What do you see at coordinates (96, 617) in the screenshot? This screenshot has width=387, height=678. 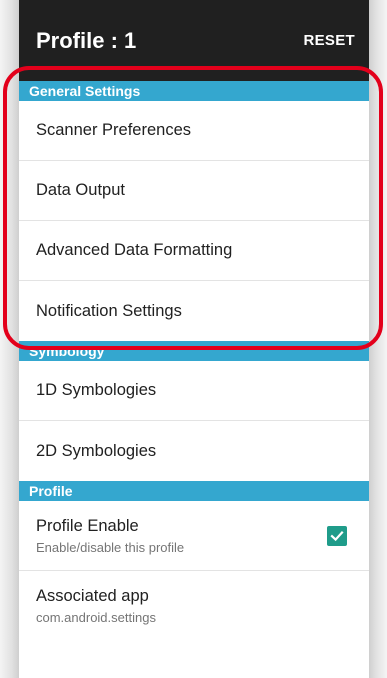 I see `associated-app-summary: com.android.settings` at bounding box center [96, 617].